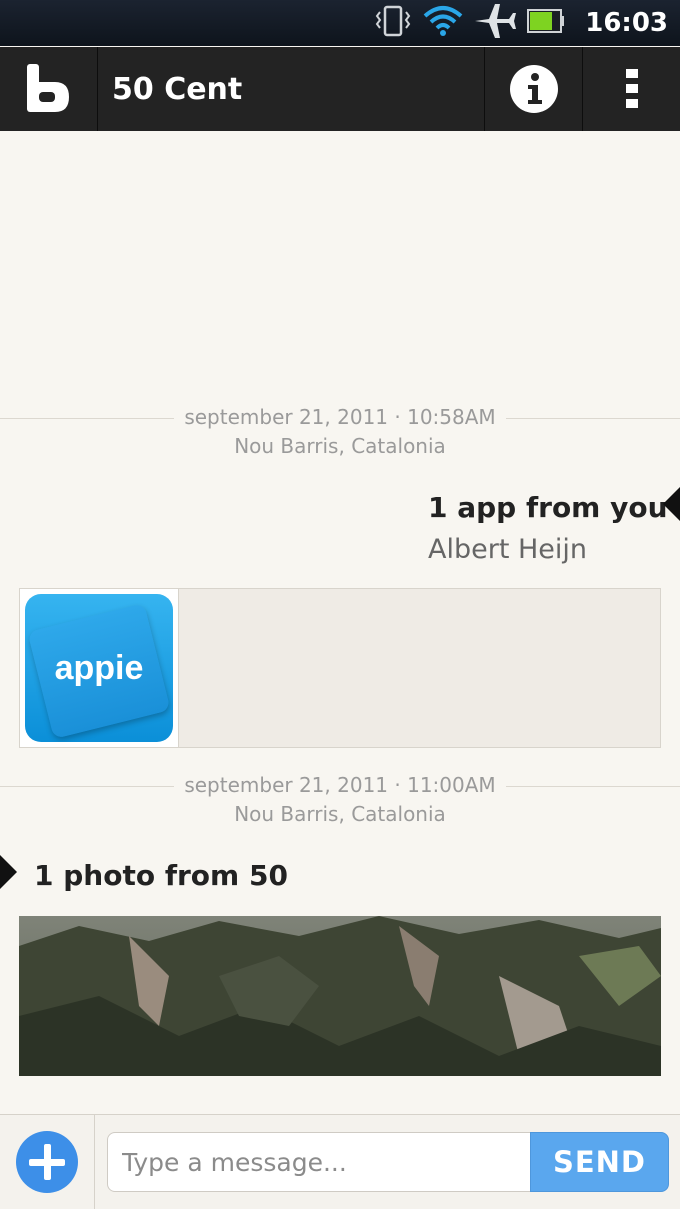  I want to click on message-input, so click(319, 1162).